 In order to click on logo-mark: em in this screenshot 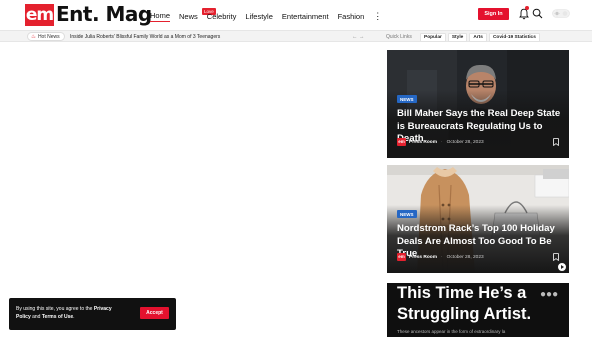, I will do `click(39, 15)`.